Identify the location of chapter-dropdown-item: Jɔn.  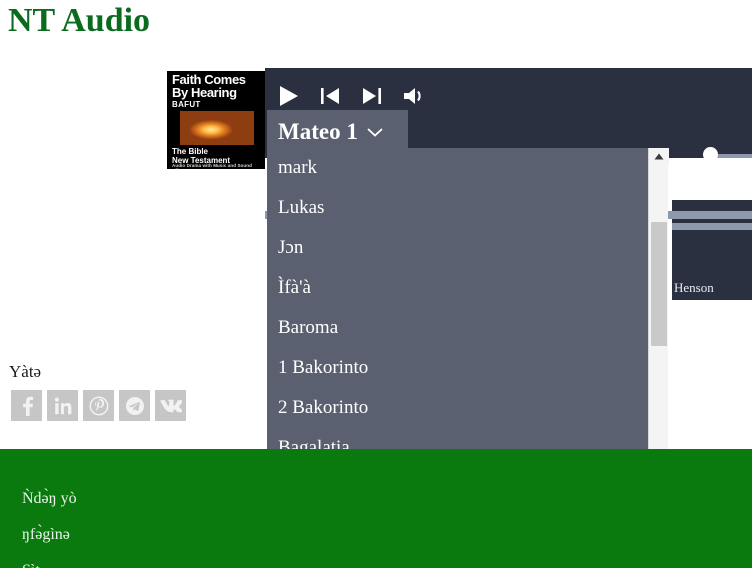
(467, 248).